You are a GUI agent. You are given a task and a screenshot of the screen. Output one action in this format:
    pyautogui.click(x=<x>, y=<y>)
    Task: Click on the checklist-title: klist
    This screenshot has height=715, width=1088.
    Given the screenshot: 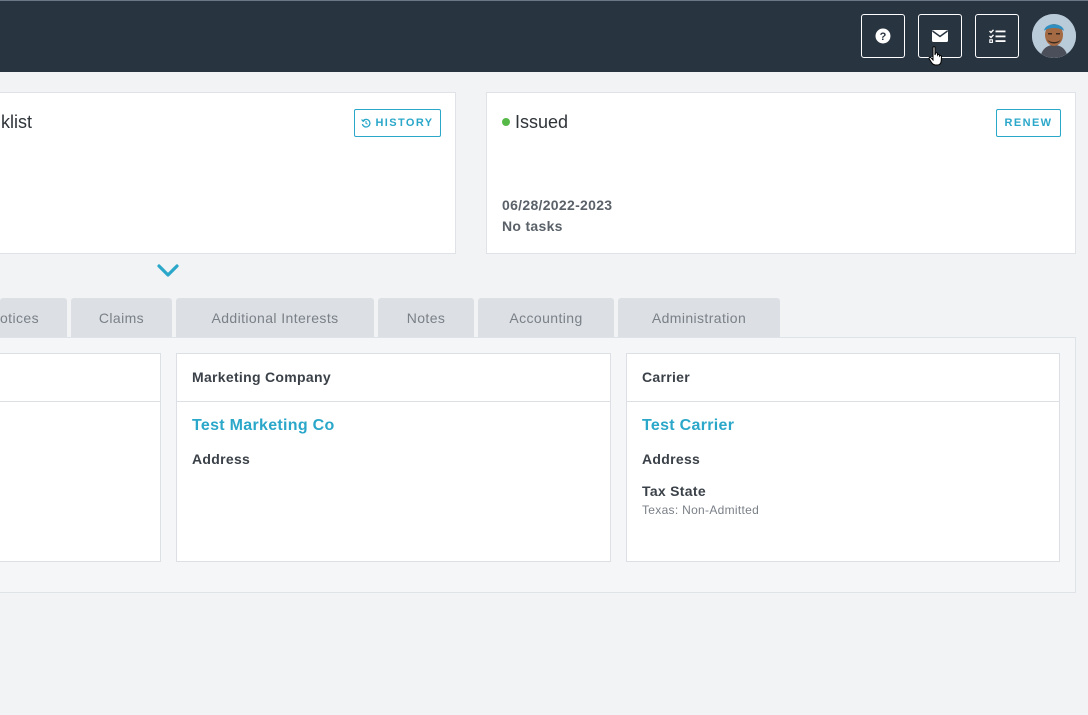 What is the action you would take?
    pyautogui.click(x=16, y=122)
    